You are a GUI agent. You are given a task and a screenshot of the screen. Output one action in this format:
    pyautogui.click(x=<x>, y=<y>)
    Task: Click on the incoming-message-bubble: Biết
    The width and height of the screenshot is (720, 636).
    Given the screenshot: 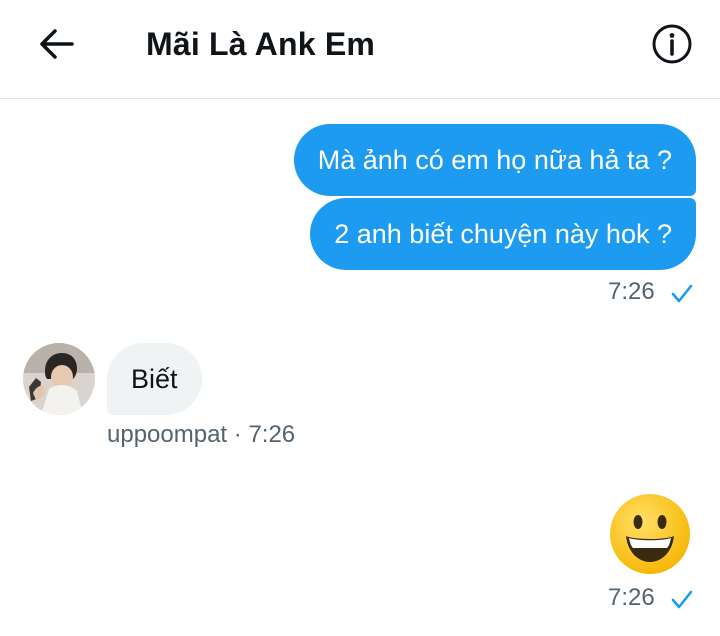 What is the action you would take?
    pyautogui.click(x=154, y=379)
    